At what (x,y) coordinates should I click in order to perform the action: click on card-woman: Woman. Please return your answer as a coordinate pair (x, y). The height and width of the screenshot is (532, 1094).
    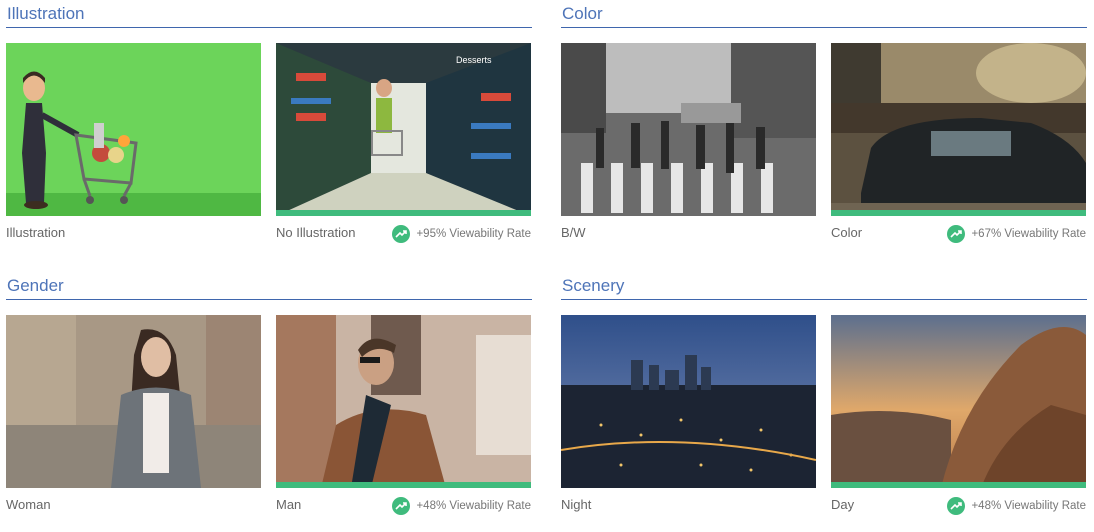
    Looking at the image, I should click on (133, 415).